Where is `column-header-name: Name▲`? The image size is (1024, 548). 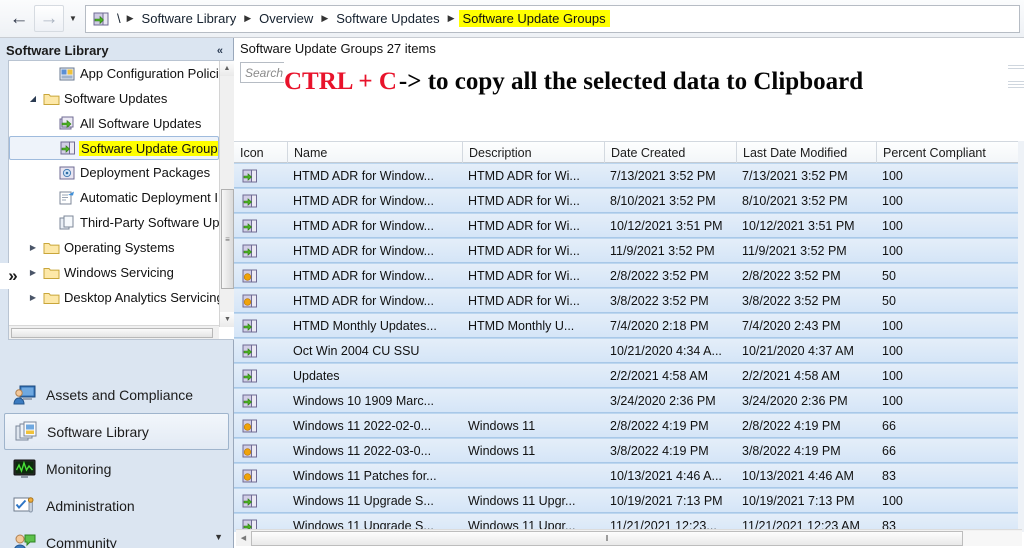 column-header-name: Name▲ is located at coordinates (374, 153).